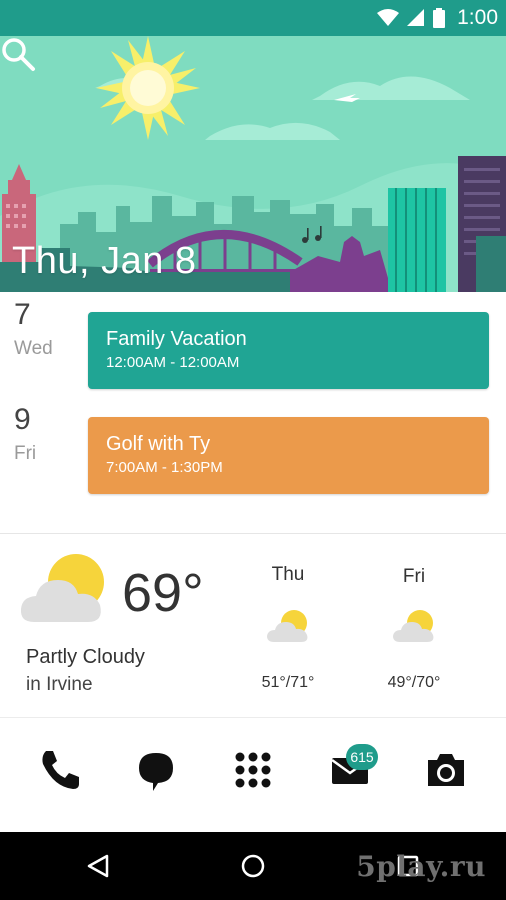 The height and width of the screenshot is (900, 506). I want to click on agenda-day: 9 Fri Golf with Ty 7:00AM - 1:30PM, so click(253, 445).